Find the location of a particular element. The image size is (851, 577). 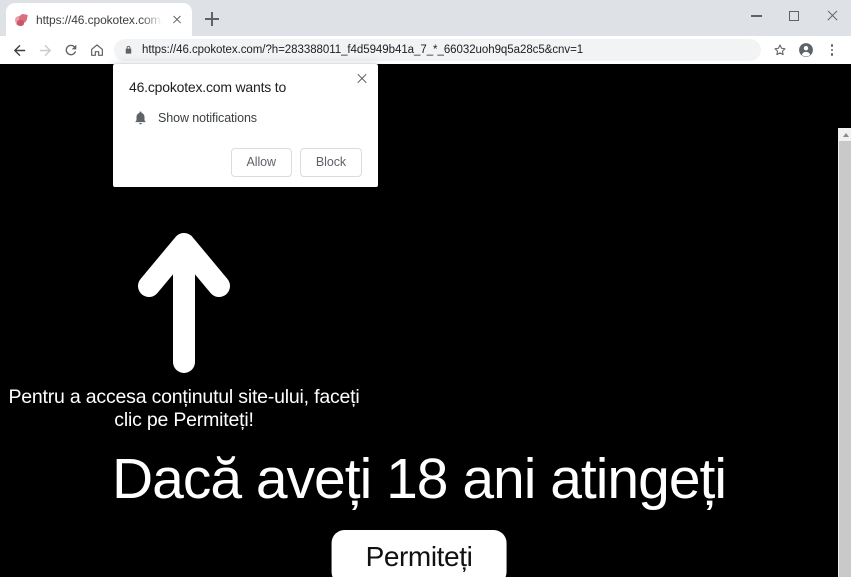

browser-menu-button is located at coordinates (832, 50).